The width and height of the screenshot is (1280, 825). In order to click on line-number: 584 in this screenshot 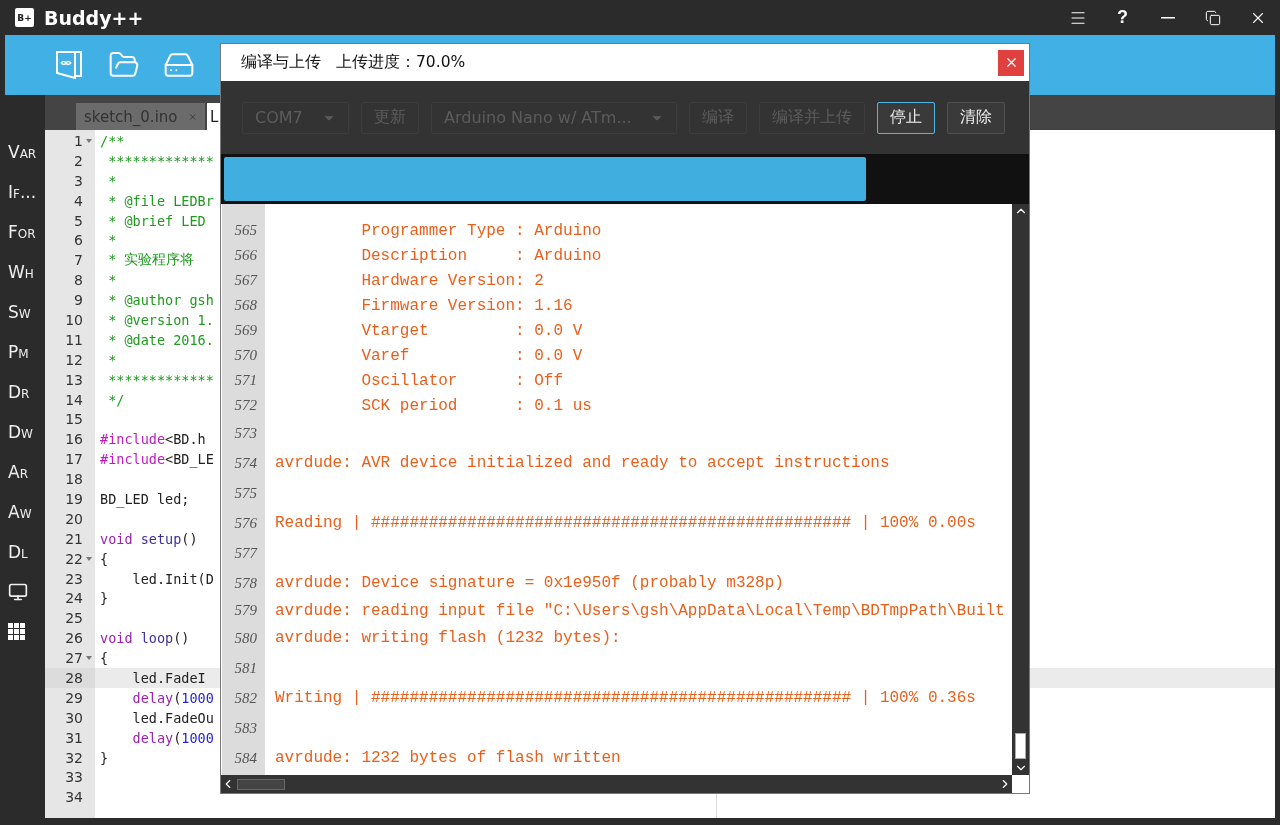, I will do `click(245, 758)`.